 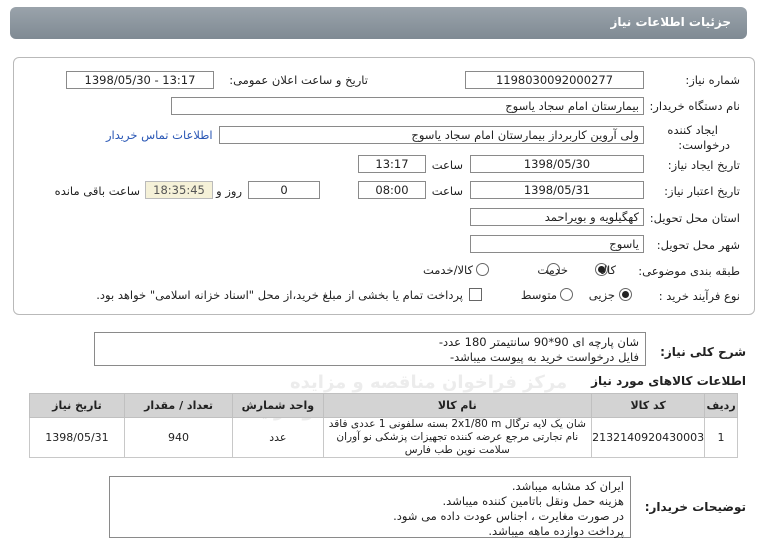 What do you see at coordinates (689, 271) in the screenshot?
I see `category-label: طبقه بندی موضوعی:` at bounding box center [689, 271].